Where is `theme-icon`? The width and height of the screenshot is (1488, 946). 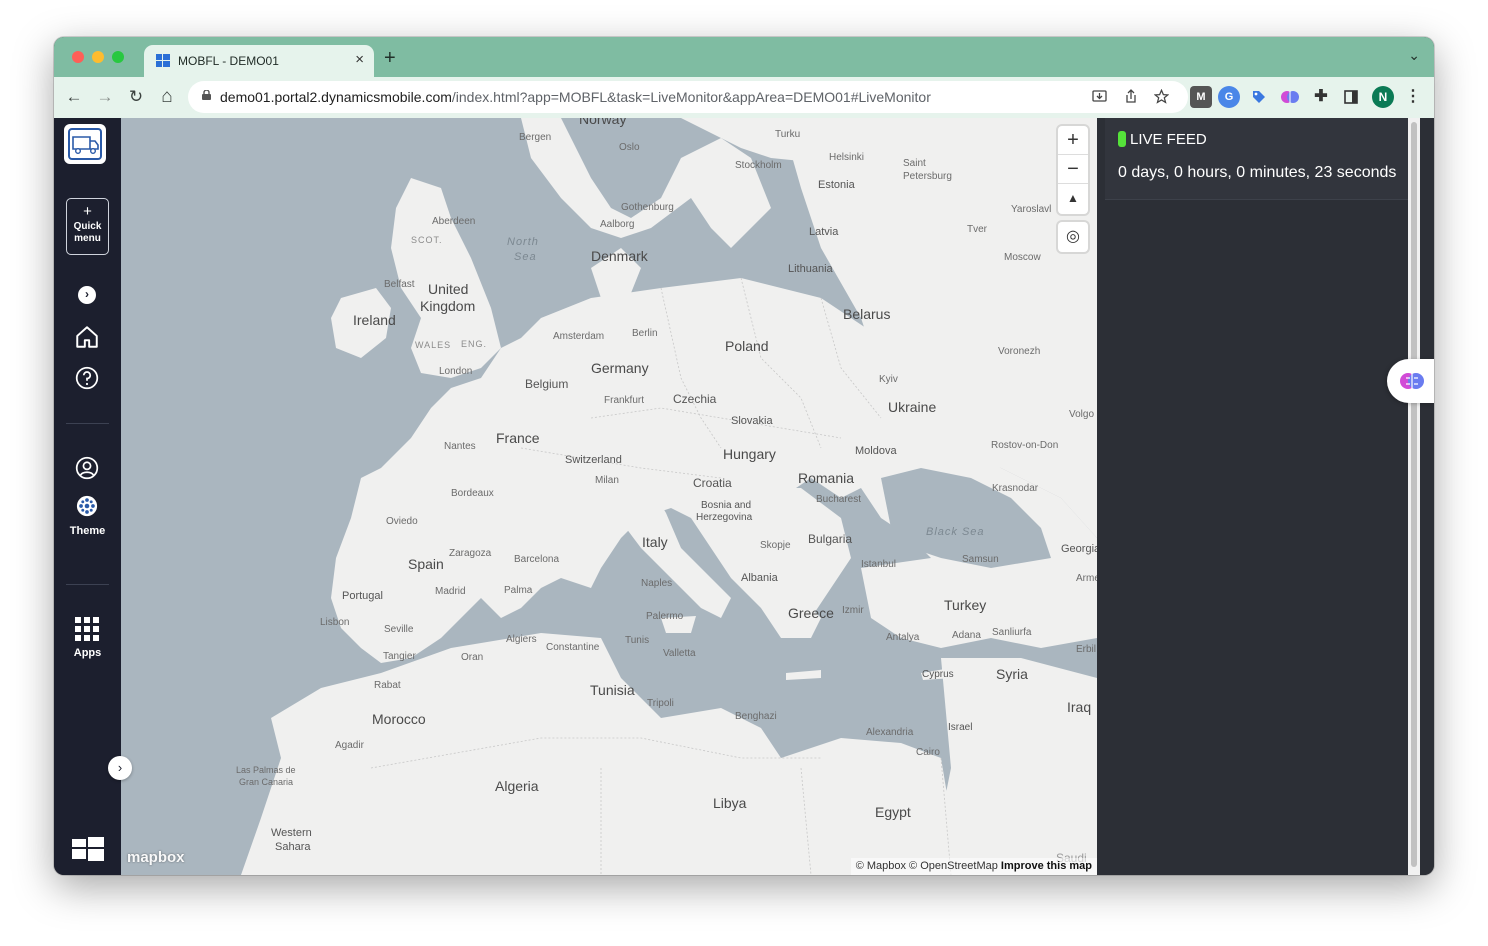
theme-icon is located at coordinates (87, 506).